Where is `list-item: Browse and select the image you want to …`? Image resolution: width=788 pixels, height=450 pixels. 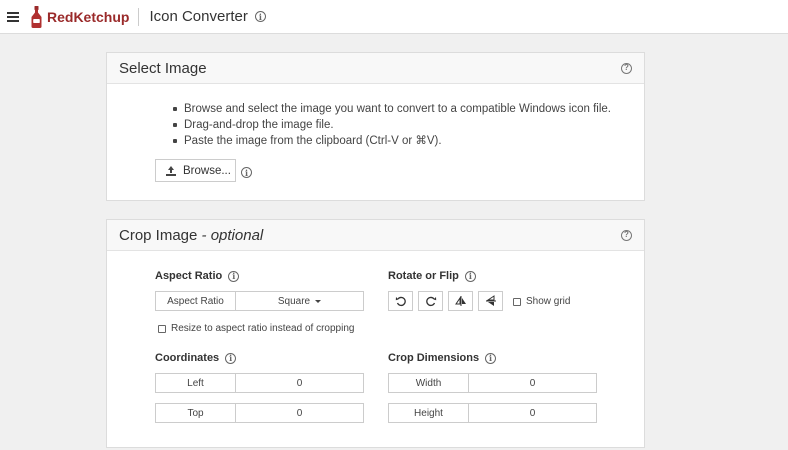 list-item: Browse and select the image you want to … is located at coordinates (390, 109).